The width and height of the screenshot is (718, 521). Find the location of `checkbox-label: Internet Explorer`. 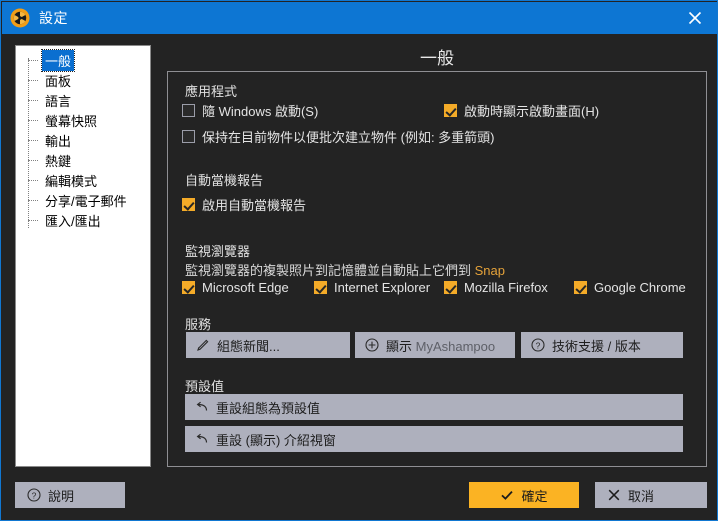

checkbox-label: Internet Explorer is located at coordinates (382, 287).